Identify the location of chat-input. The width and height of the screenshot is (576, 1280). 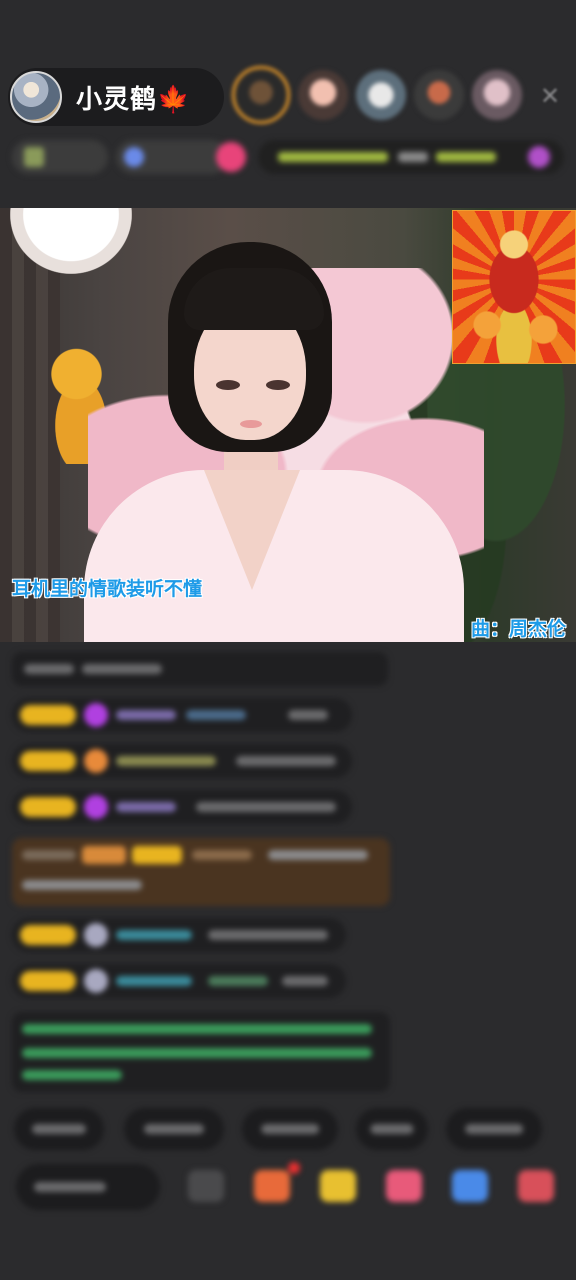
(88, 1187).